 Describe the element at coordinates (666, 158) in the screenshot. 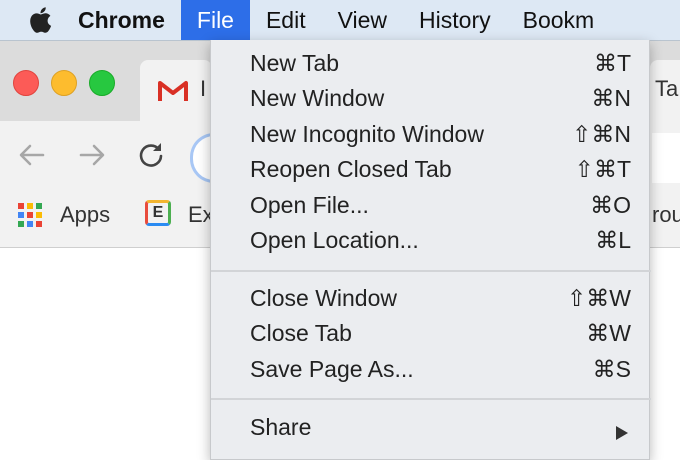

I see `address-bar-end` at that location.